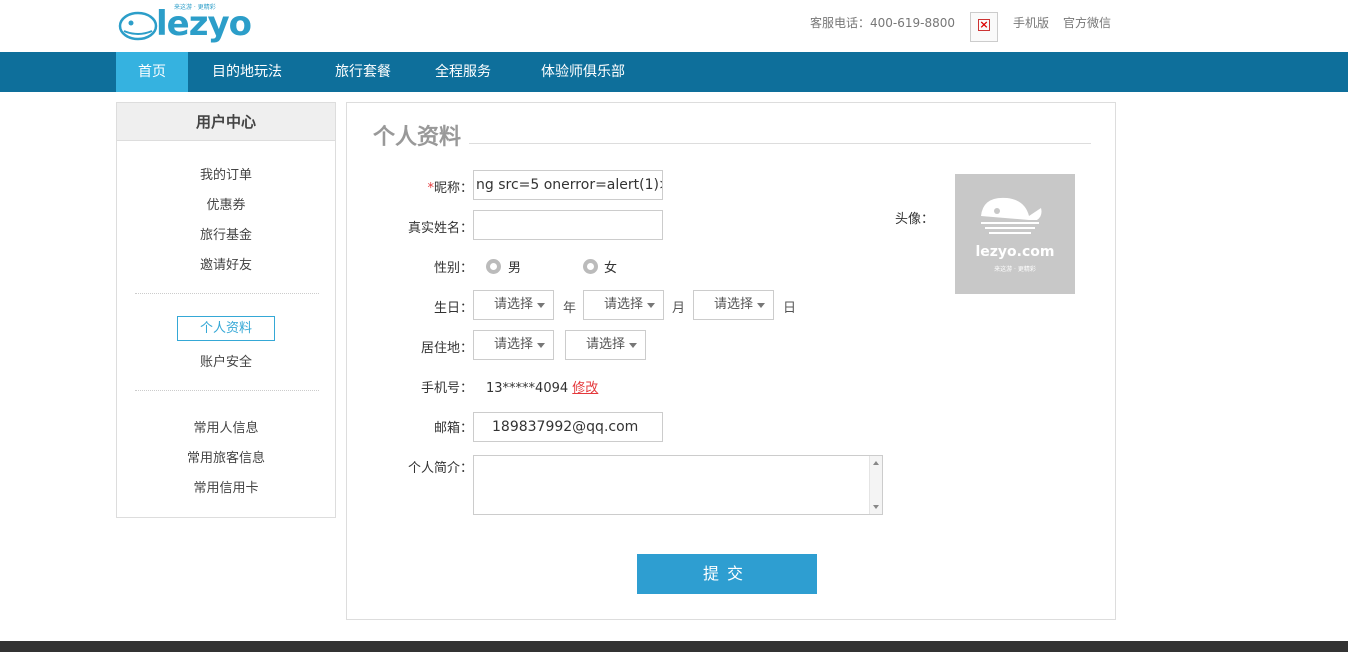 The image size is (1348, 652). I want to click on sidebar-item-profile-label: 个人资料, so click(226, 328).